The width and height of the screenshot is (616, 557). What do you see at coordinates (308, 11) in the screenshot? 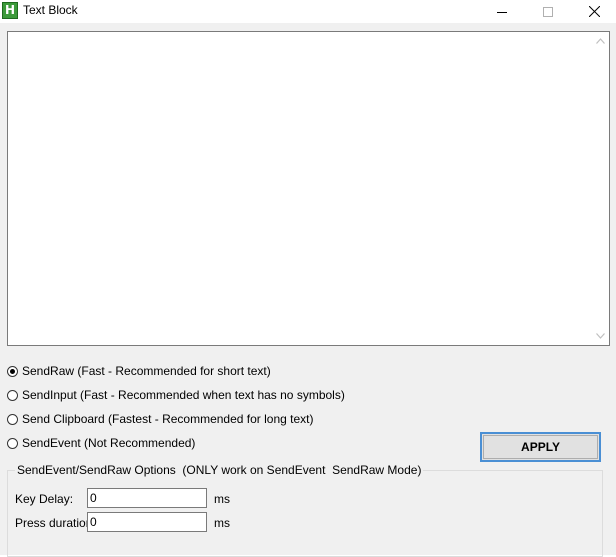
I see `title-bar: H Text Block` at bounding box center [308, 11].